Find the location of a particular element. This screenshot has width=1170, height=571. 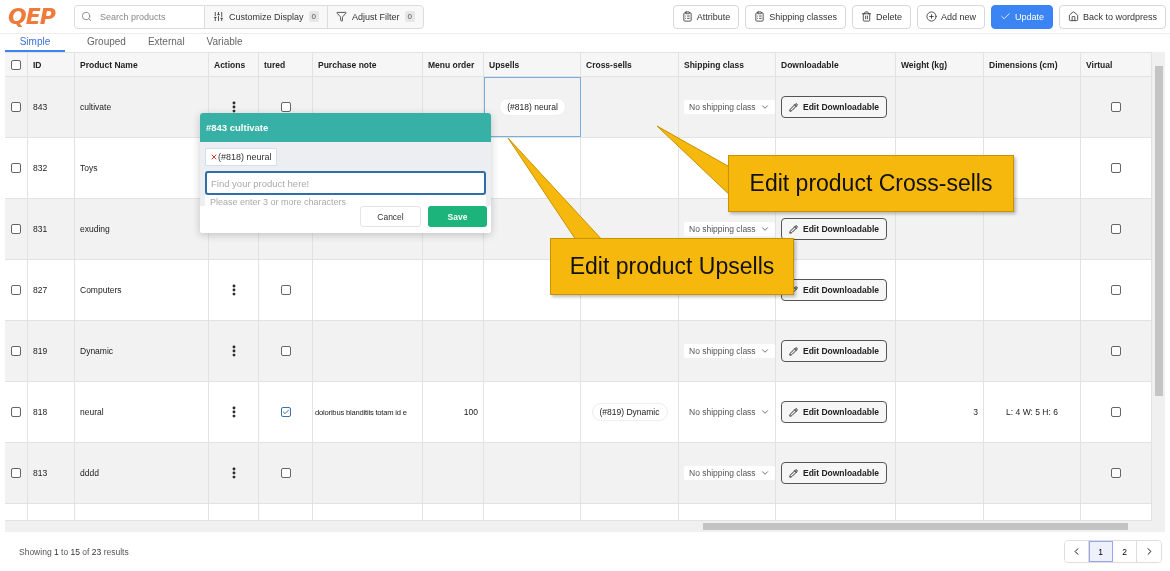

results-summary: Showing 1 to 15 of 23 results is located at coordinates (74, 551).